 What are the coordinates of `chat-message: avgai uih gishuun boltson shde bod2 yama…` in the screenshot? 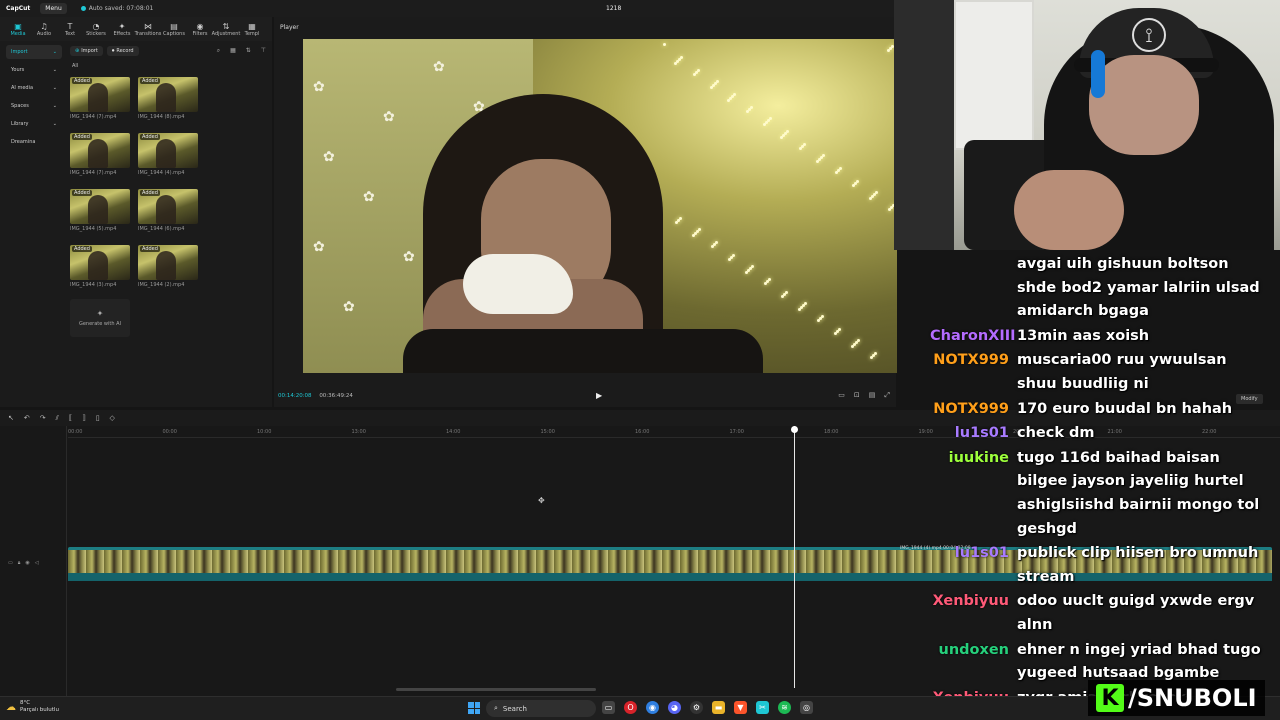 It's located at (1105, 288).